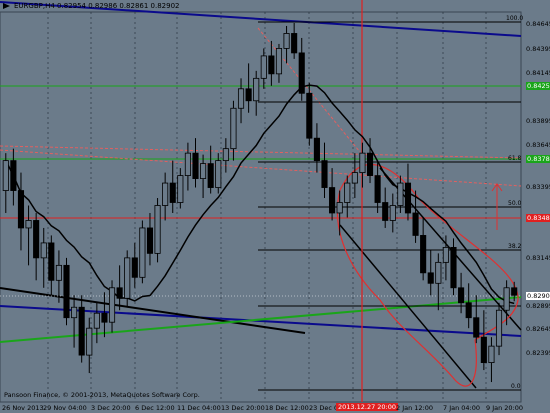 The image size is (550, 413). I want to click on price-tag-green-upper: 0.84257, so click(538, 86).